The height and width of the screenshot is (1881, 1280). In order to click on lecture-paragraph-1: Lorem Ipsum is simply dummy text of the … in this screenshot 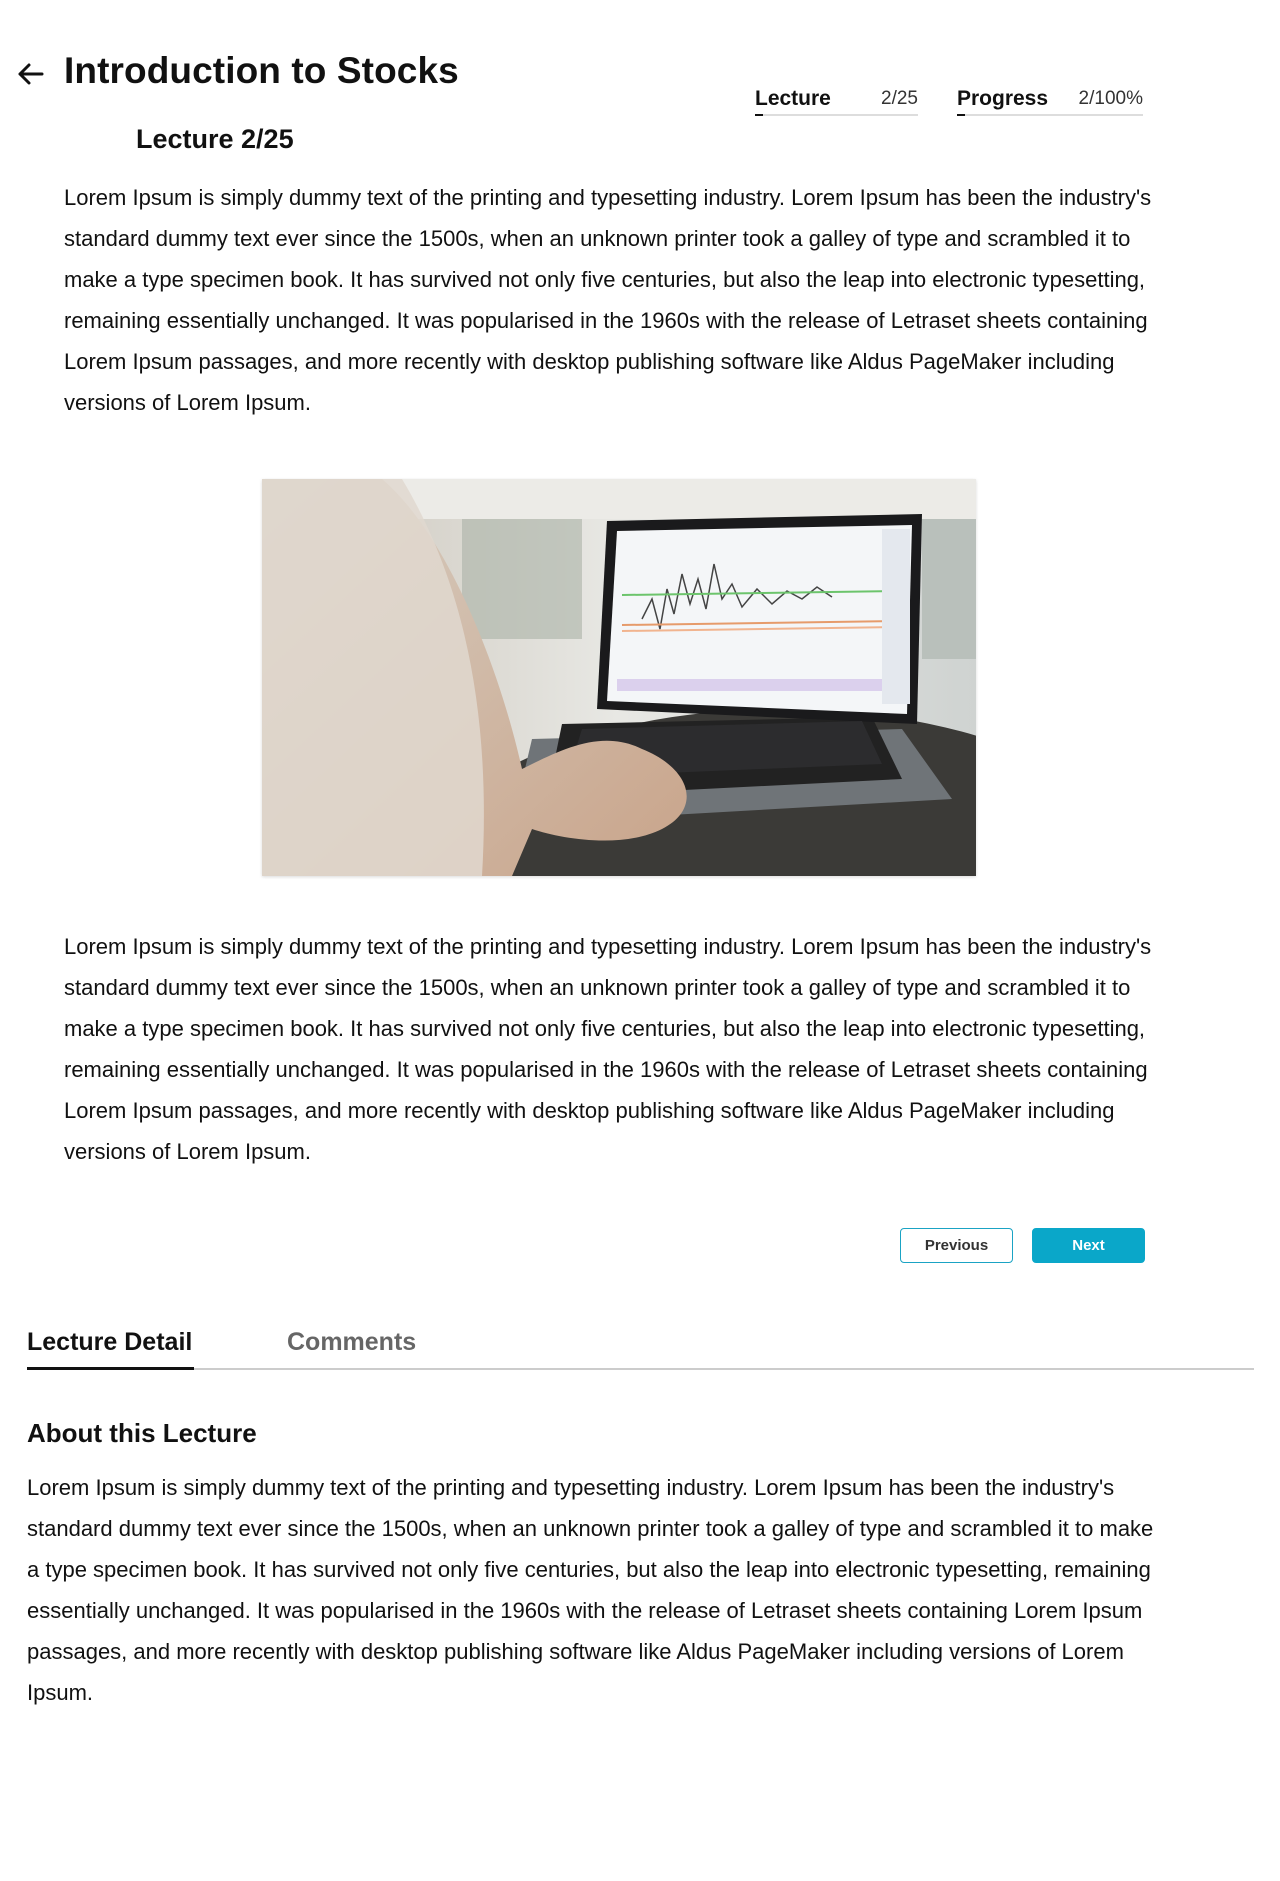, I will do `click(608, 300)`.